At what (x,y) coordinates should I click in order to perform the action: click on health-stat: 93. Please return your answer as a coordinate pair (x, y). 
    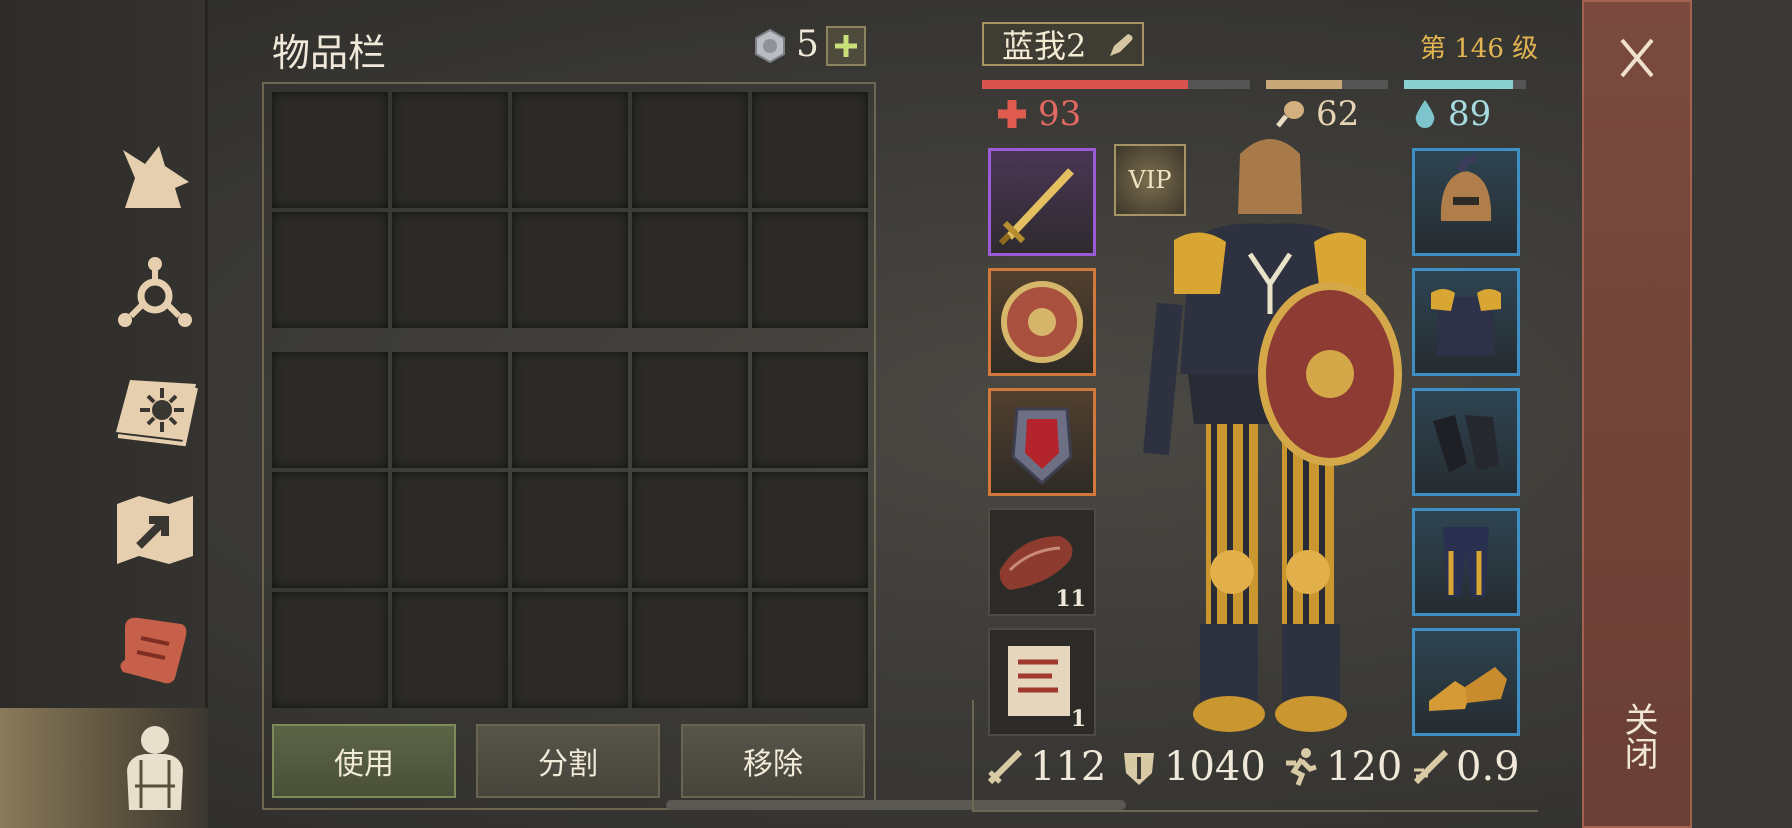
    Looking at the image, I should click on (1038, 114).